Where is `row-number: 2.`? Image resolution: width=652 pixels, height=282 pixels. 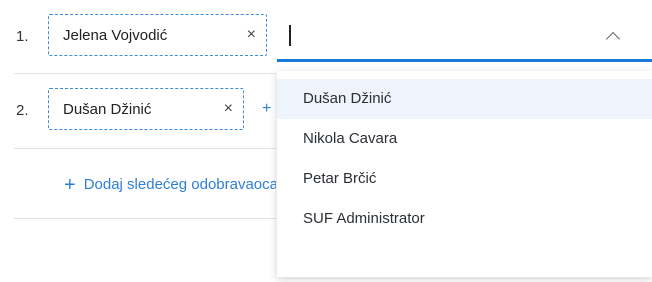 row-number: 2. is located at coordinates (22, 110).